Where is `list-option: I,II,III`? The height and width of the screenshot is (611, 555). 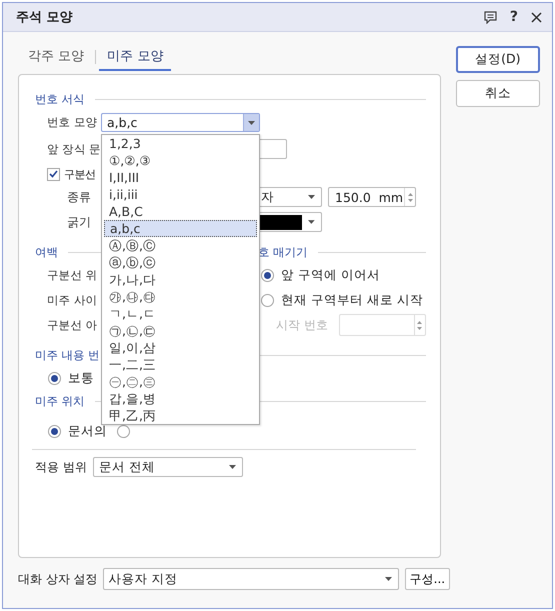 list-option: I,II,III is located at coordinates (180, 177).